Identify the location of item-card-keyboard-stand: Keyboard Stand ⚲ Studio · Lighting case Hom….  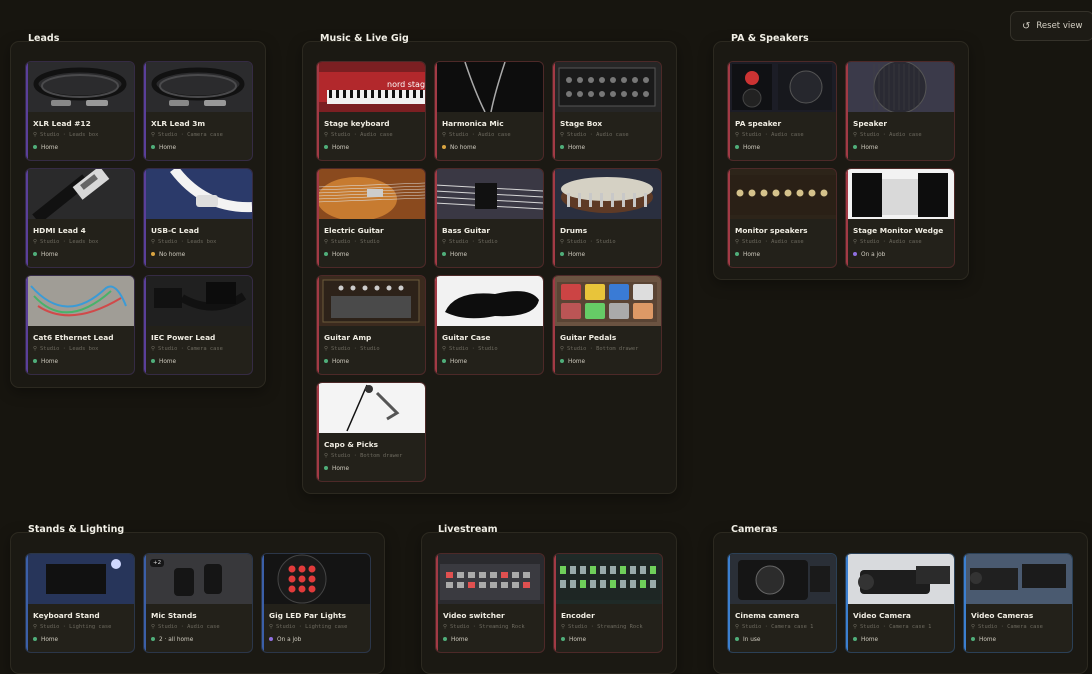
(80, 603).